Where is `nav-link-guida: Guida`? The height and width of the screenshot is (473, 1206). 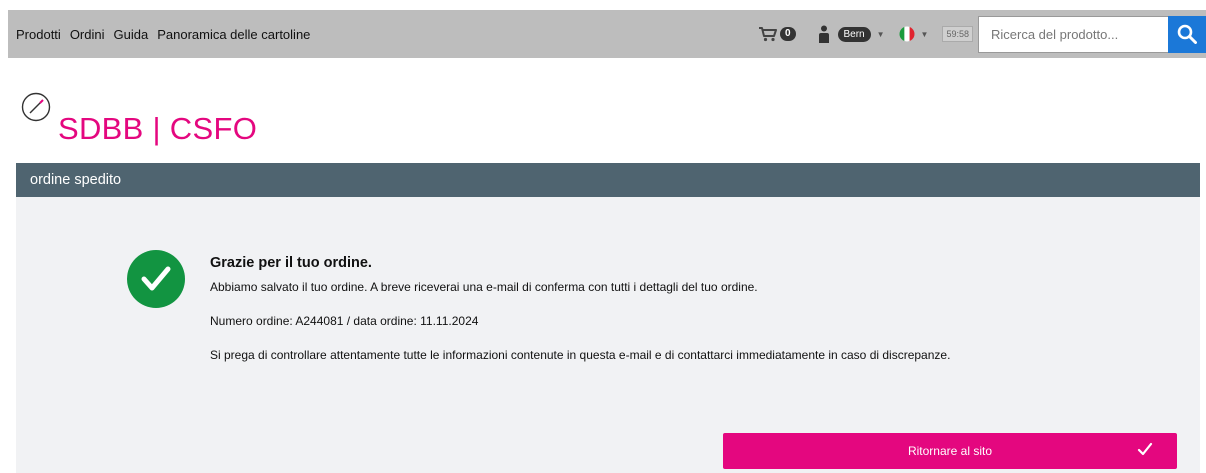
nav-link-guida: Guida is located at coordinates (131, 34).